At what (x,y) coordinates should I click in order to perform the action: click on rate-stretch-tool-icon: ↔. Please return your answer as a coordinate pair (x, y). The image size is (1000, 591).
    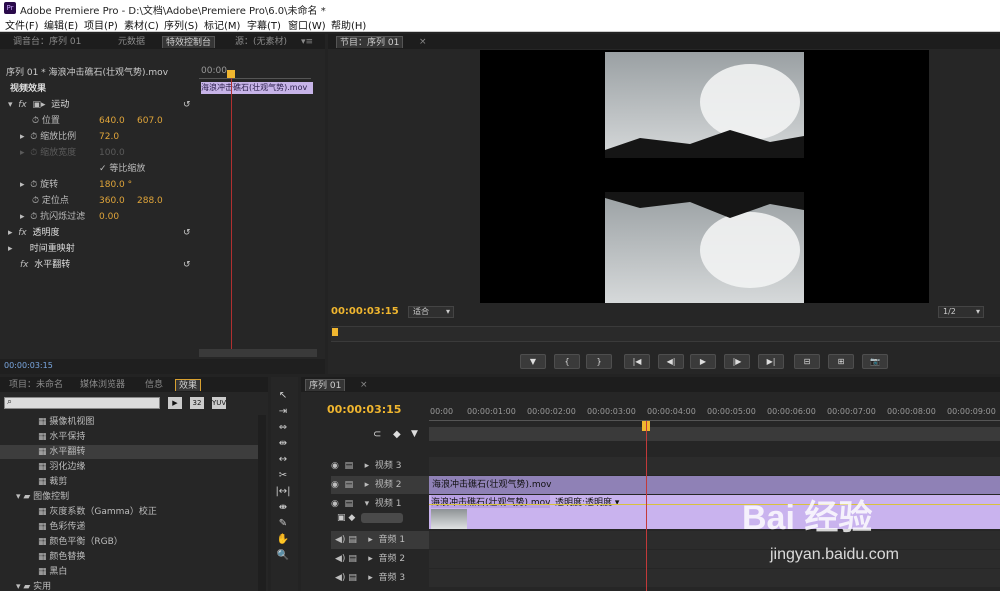
    Looking at the image, I should click on (283, 460).